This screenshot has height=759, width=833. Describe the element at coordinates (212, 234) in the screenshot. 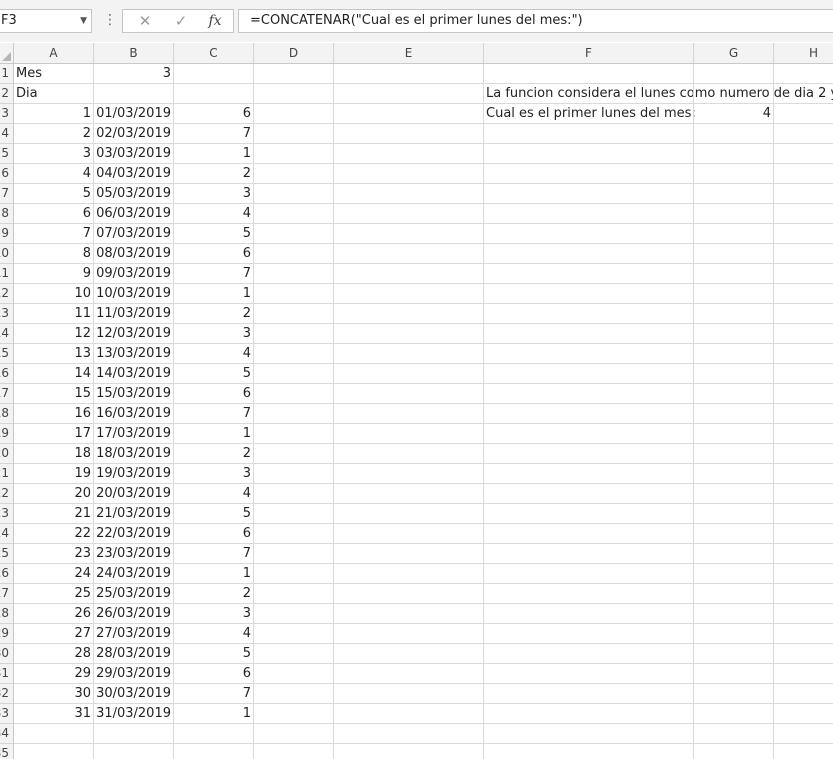

I see `cell-c9: 5` at that location.